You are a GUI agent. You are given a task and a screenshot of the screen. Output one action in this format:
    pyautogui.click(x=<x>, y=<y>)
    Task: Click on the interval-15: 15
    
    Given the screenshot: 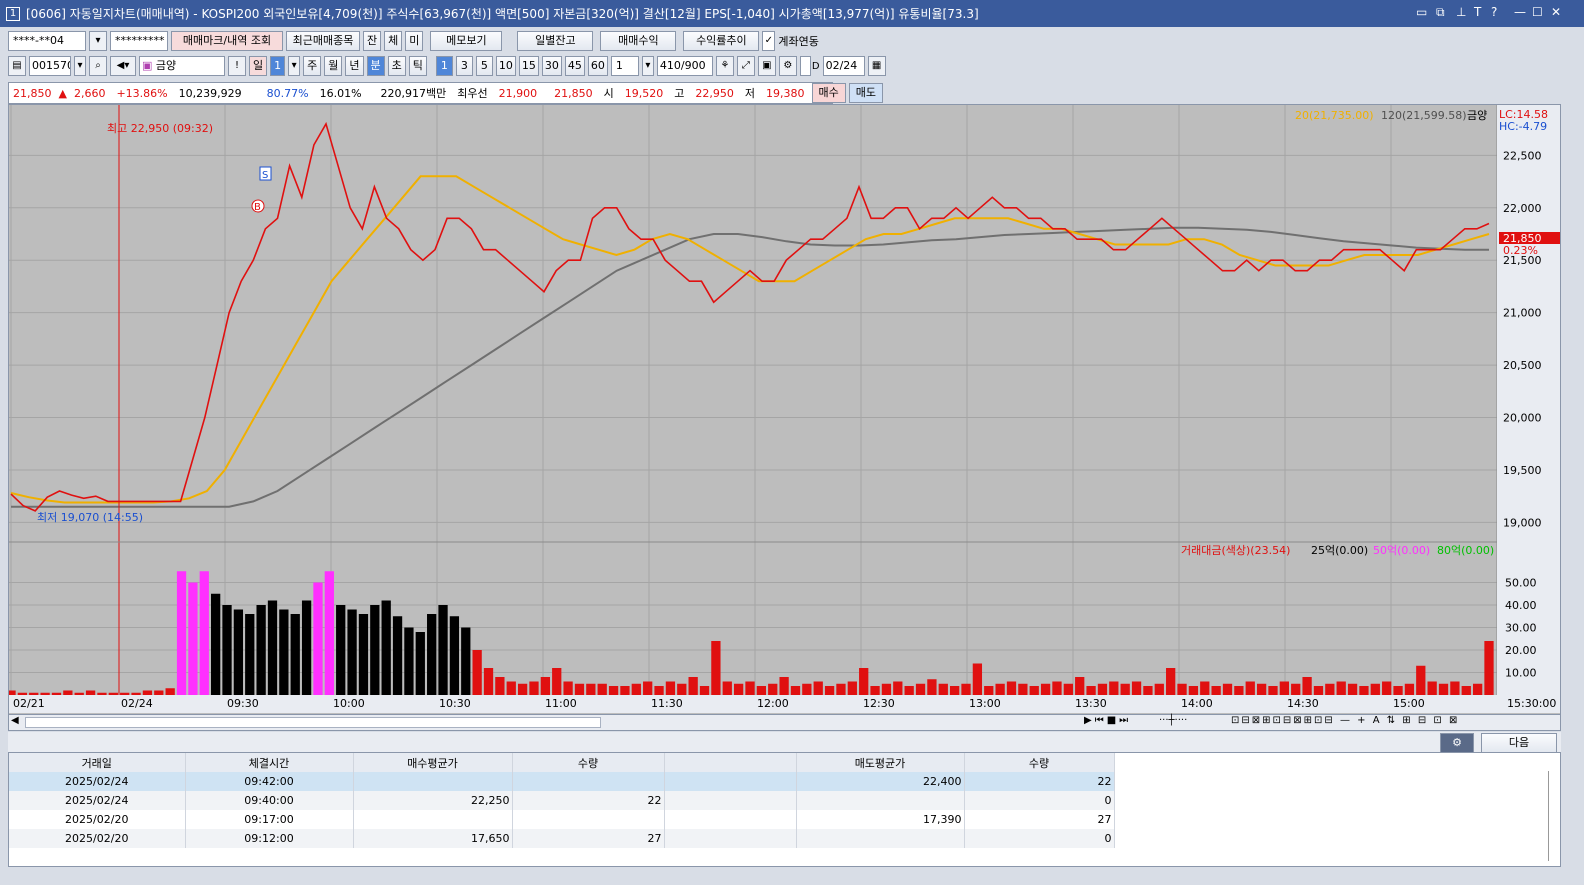 What is the action you would take?
    pyautogui.click(x=528, y=66)
    